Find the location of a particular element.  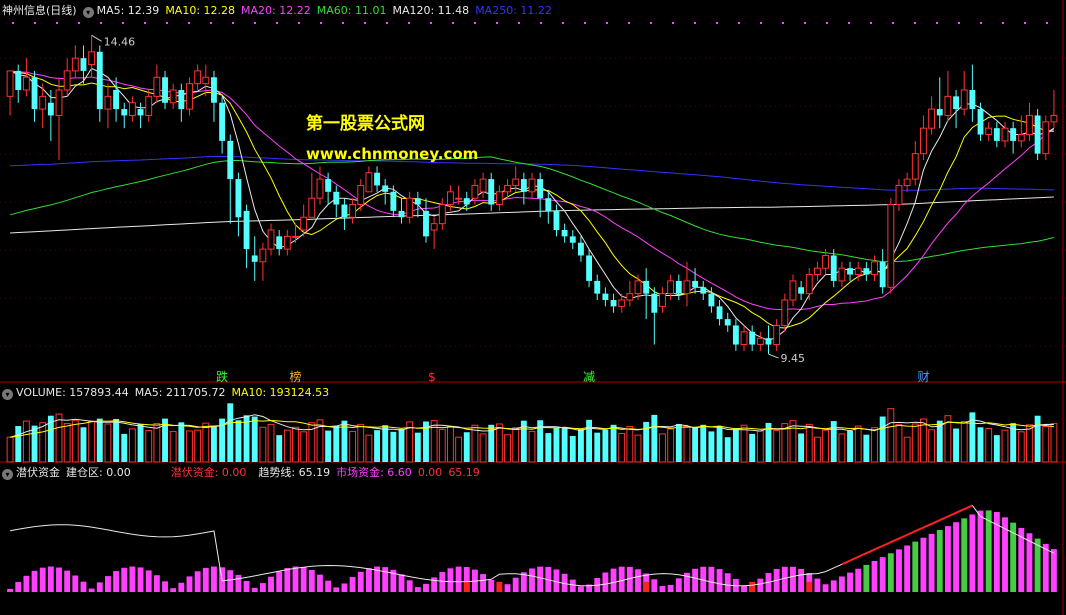

high-pointer is located at coordinates (96, 38).